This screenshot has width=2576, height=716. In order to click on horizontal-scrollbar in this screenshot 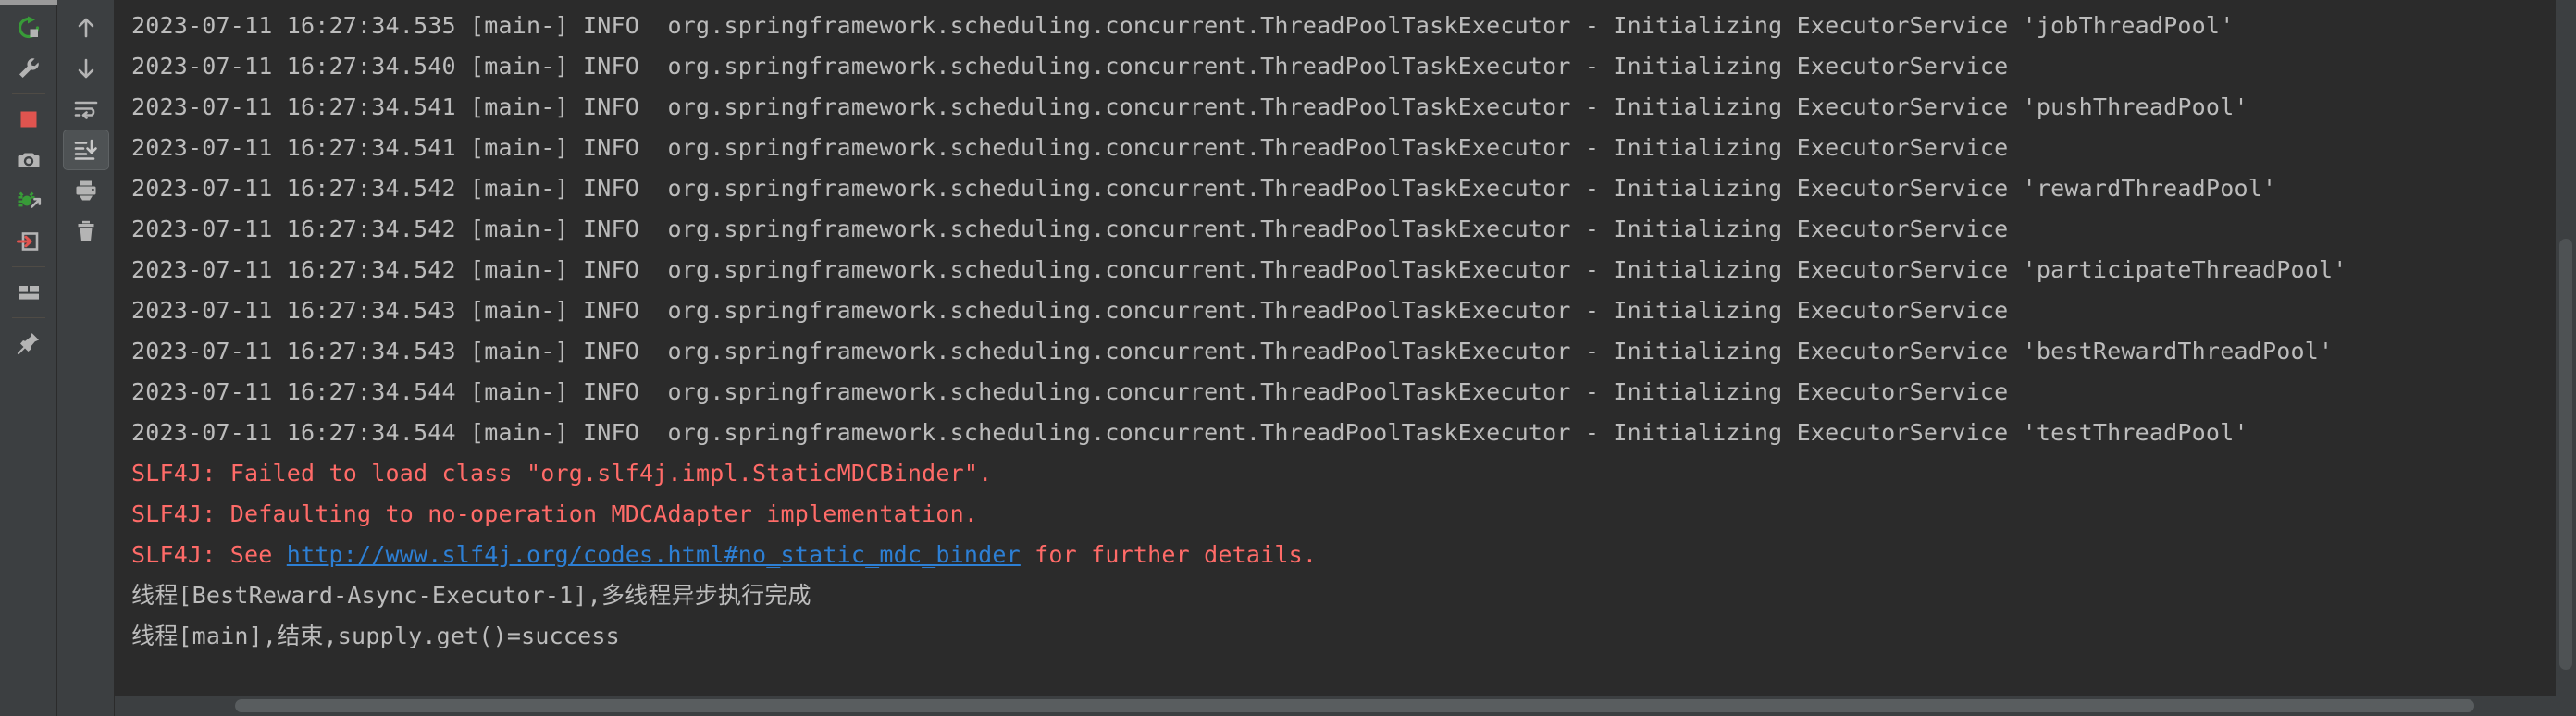, I will do `click(1335, 706)`.